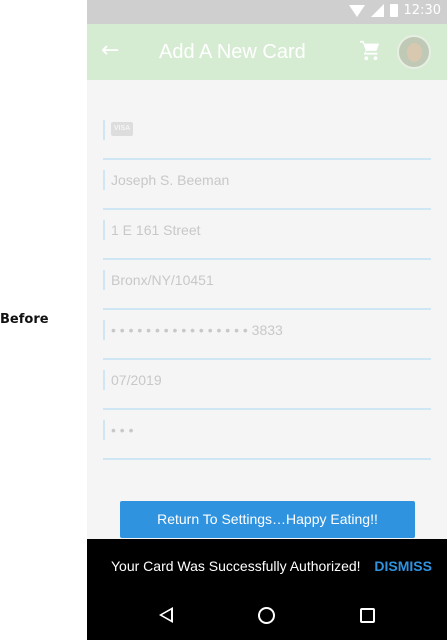 The height and width of the screenshot is (640, 447). I want to click on app-bar: ← Add A New Card, so click(267, 52).